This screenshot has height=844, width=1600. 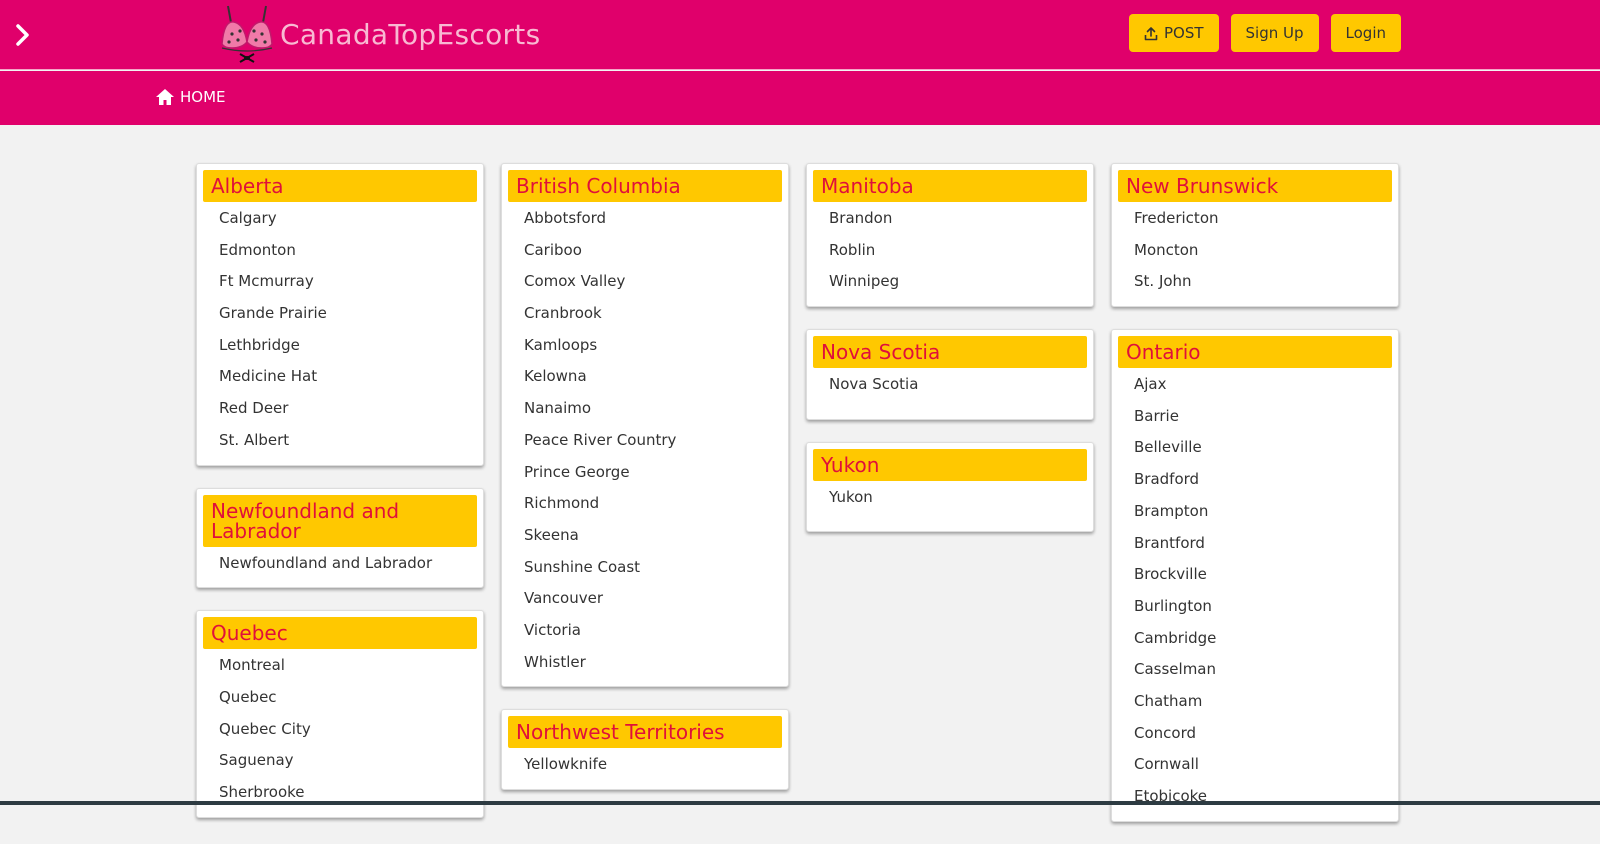 What do you see at coordinates (645, 599) in the screenshot?
I see `city-link: Vancouver` at bounding box center [645, 599].